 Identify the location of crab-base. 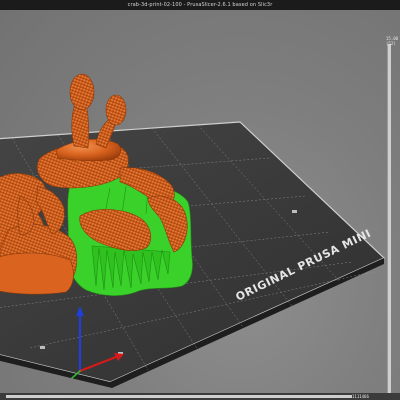
(37, 273).